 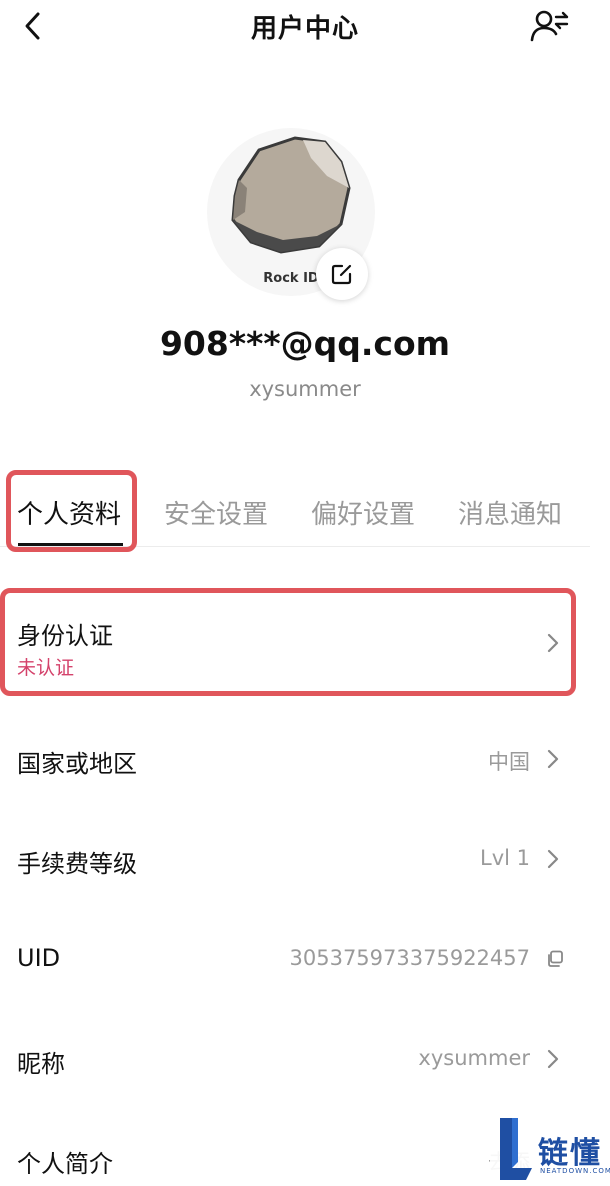 I want to click on bio-label: 个人简介, so click(x=65, y=1164).